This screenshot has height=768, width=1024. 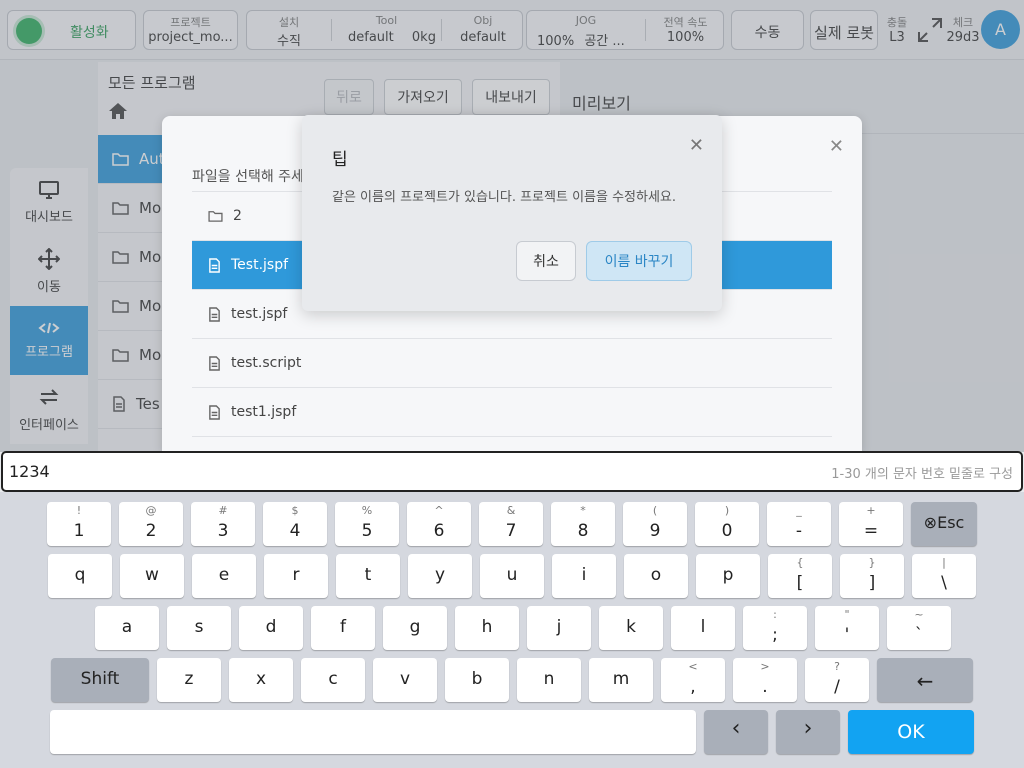 I want to click on key-label: 3, so click(x=223, y=531).